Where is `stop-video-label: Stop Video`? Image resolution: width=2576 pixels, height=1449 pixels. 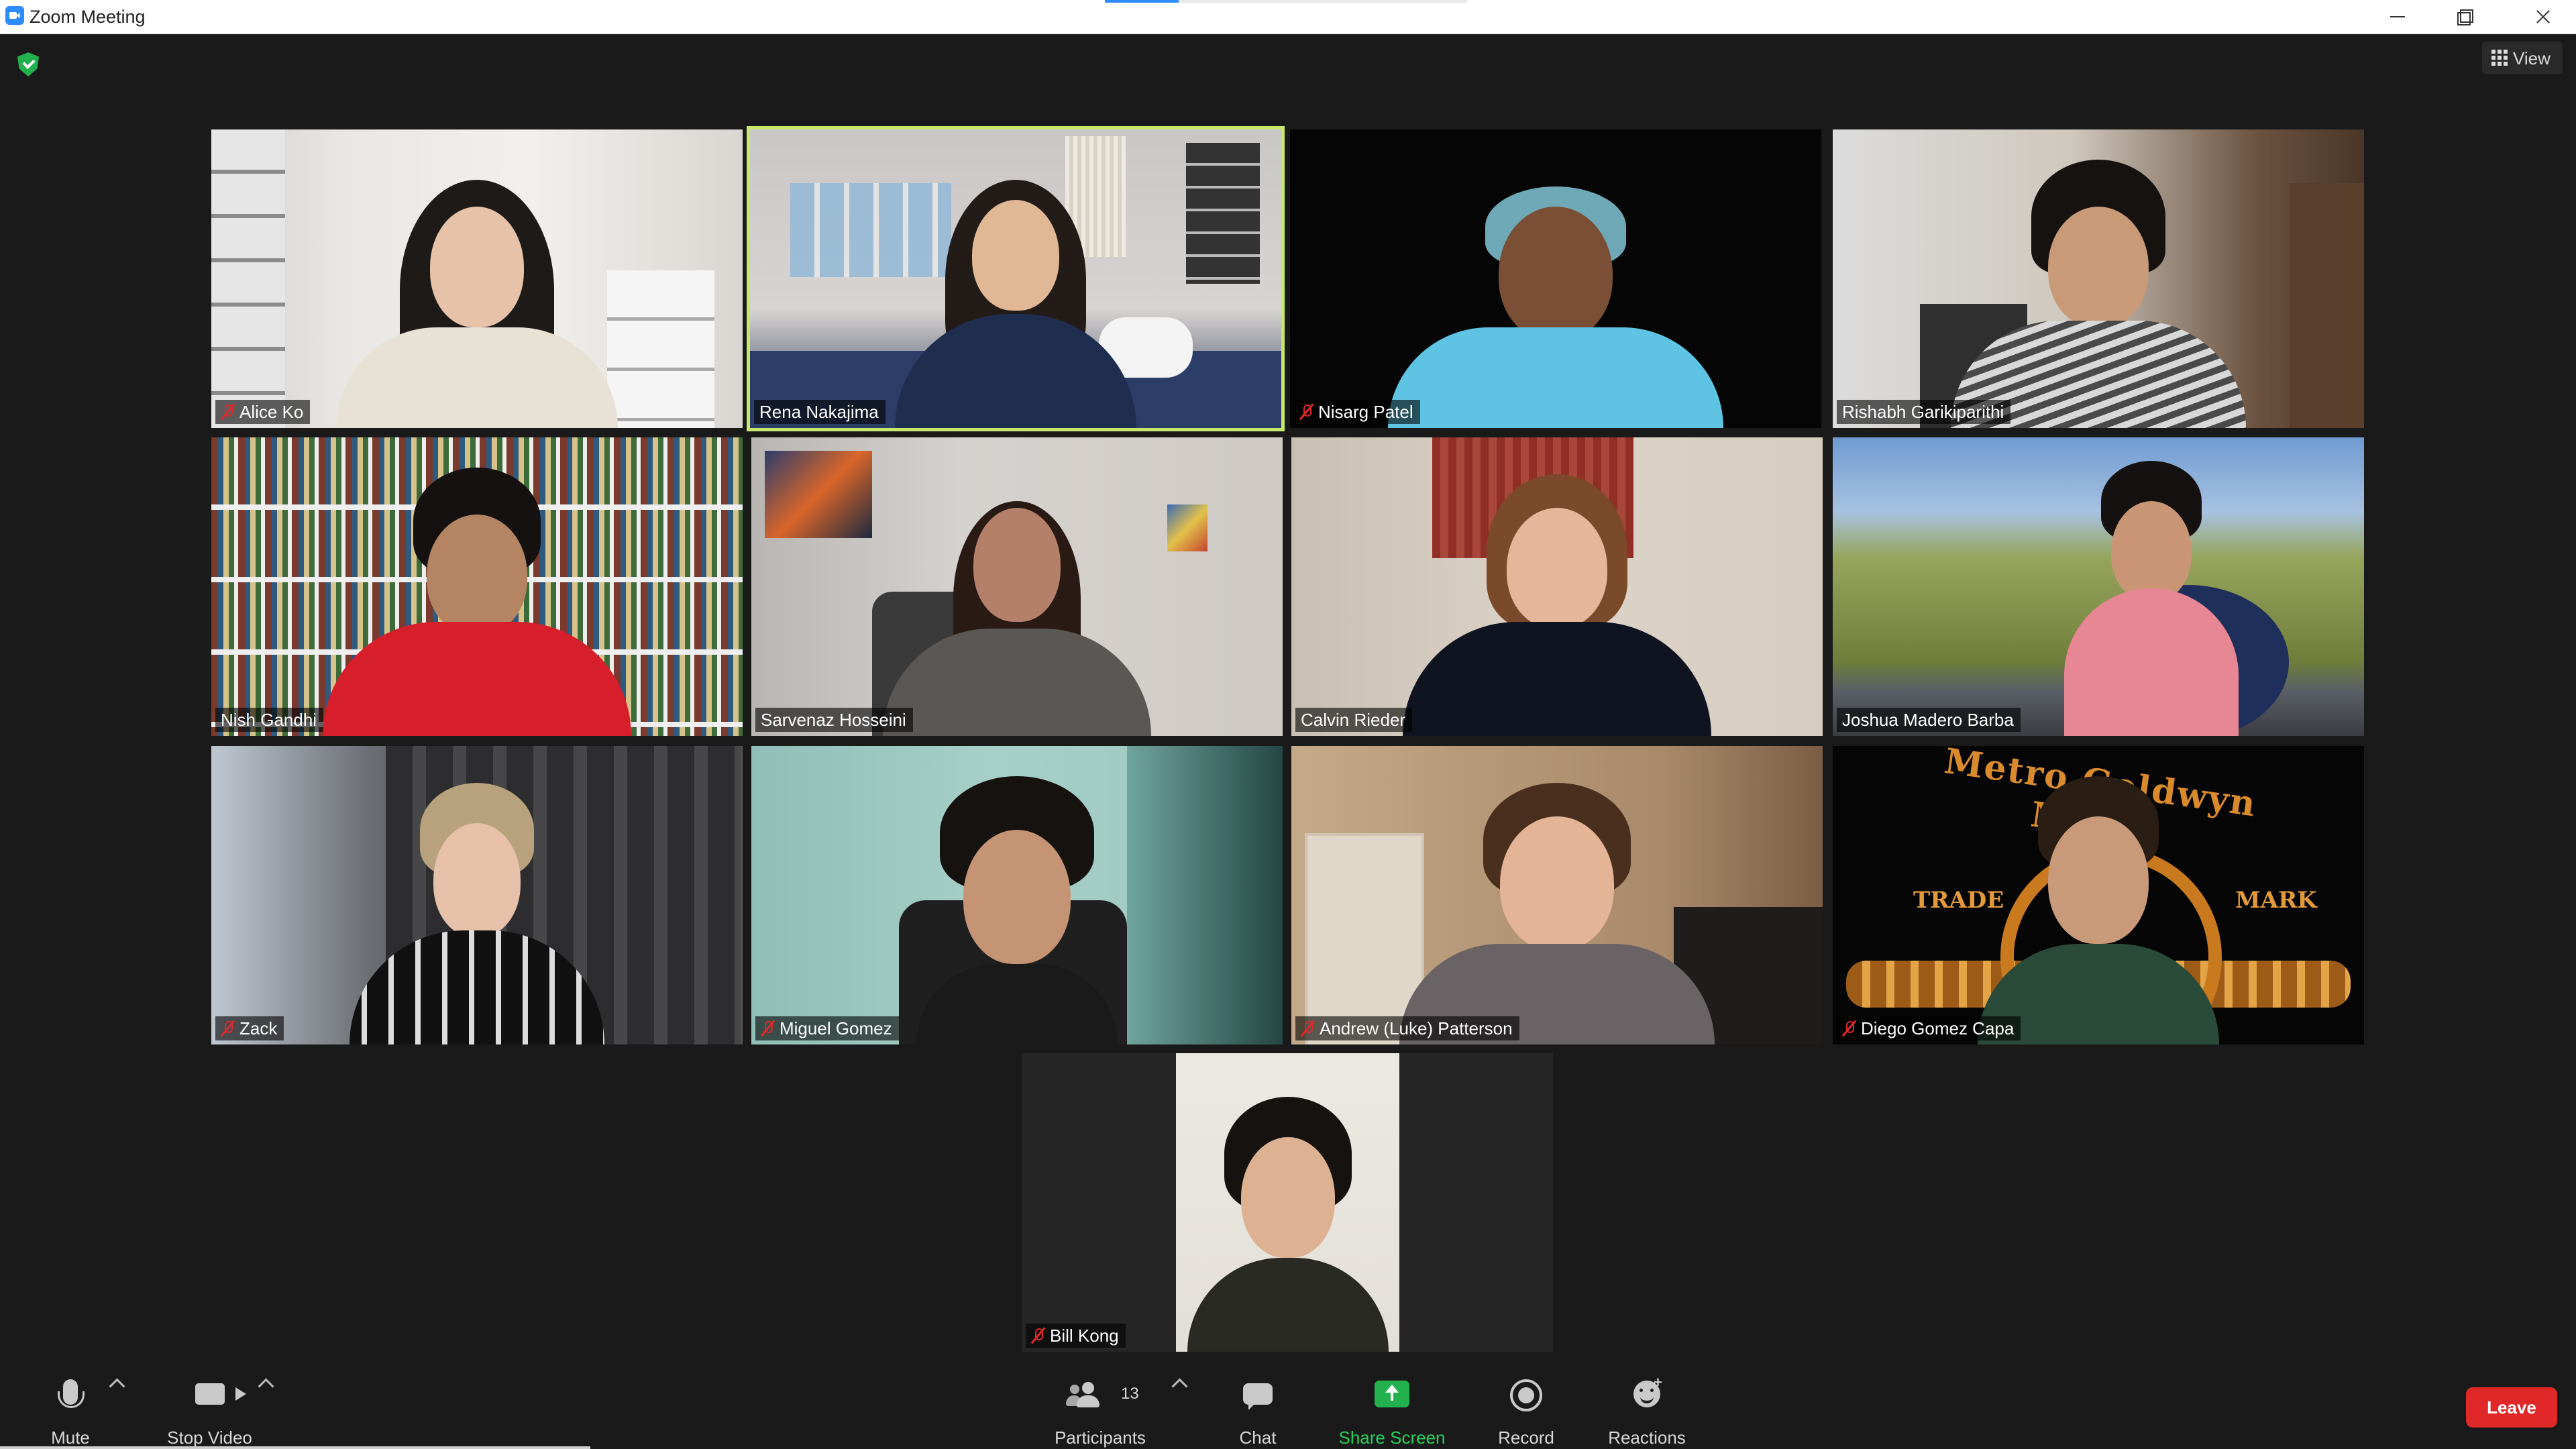 stop-video-label: Stop Video is located at coordinates (209, 1438).